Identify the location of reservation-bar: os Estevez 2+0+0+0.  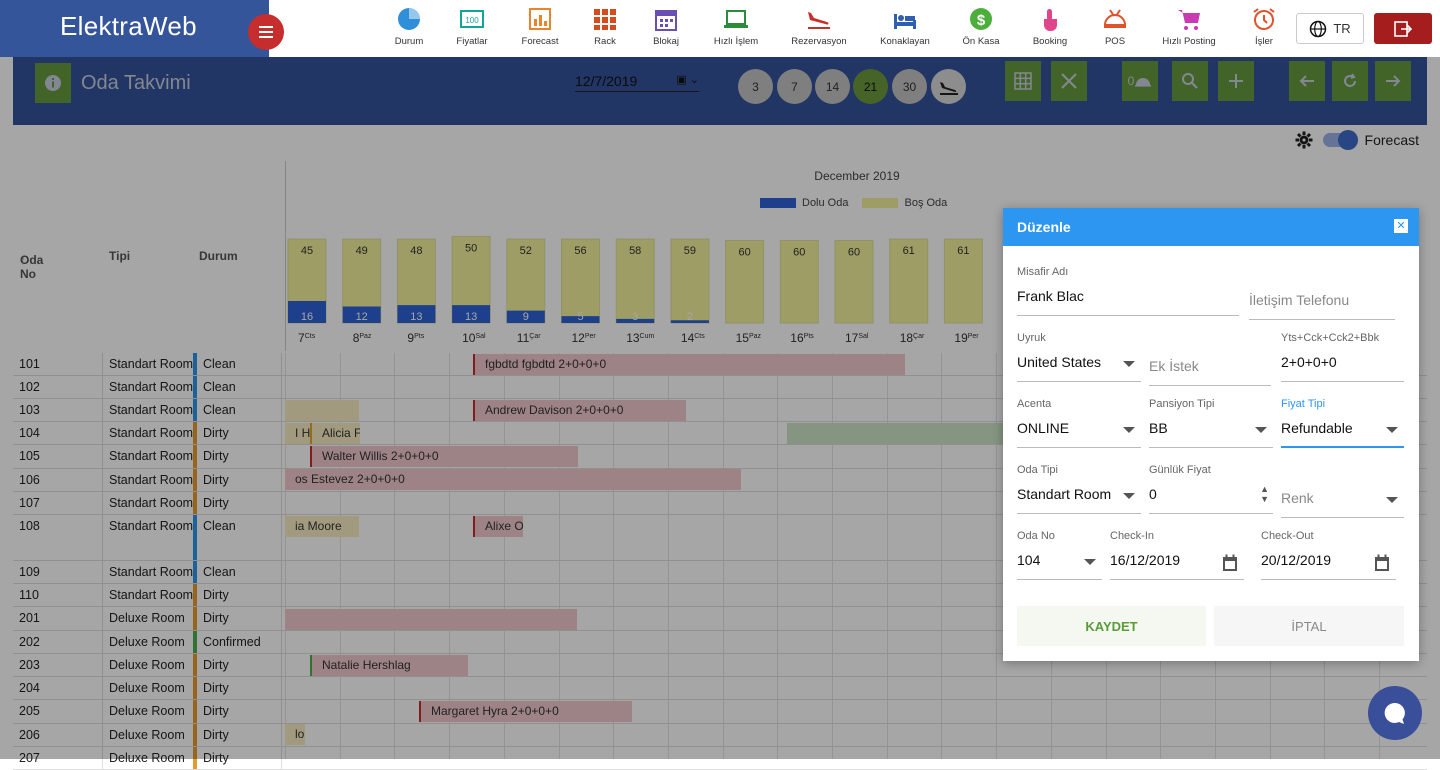
(513, 479).